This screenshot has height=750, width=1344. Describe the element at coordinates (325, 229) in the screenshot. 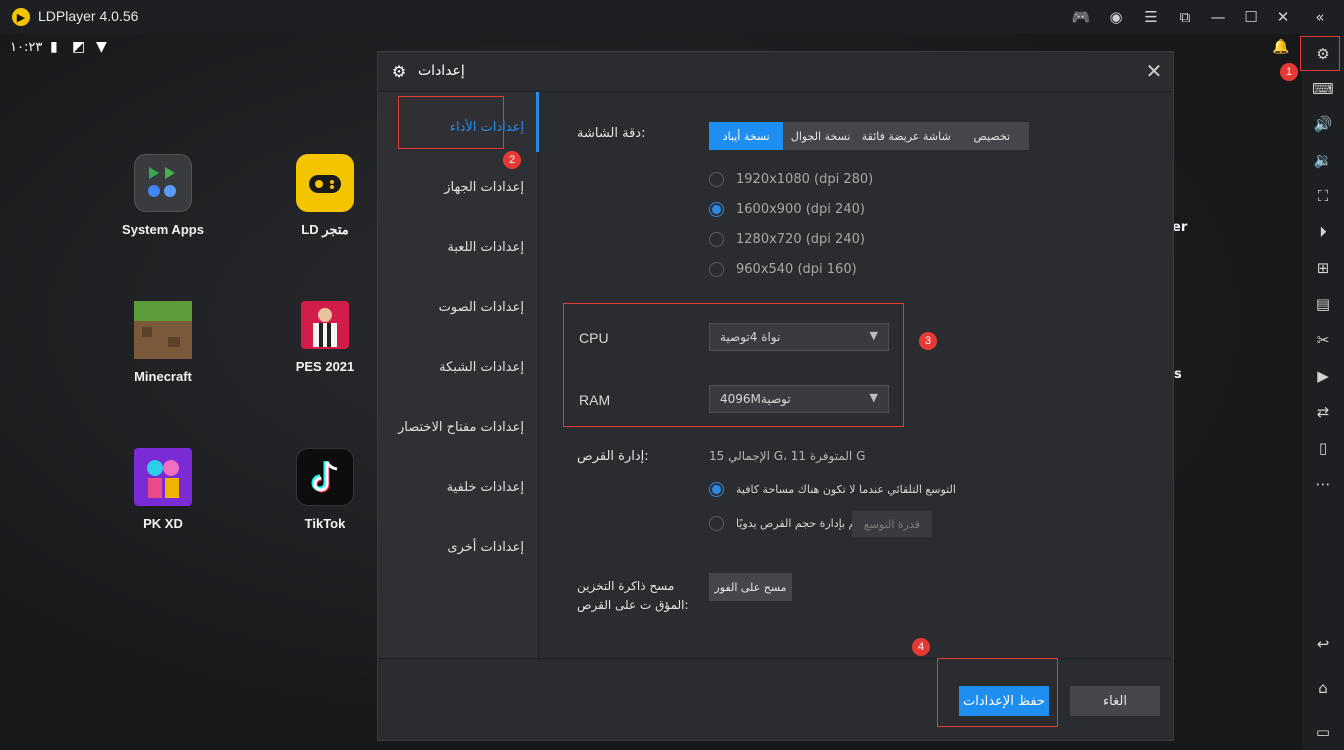

I see `app-label: LD متجر` at that location.